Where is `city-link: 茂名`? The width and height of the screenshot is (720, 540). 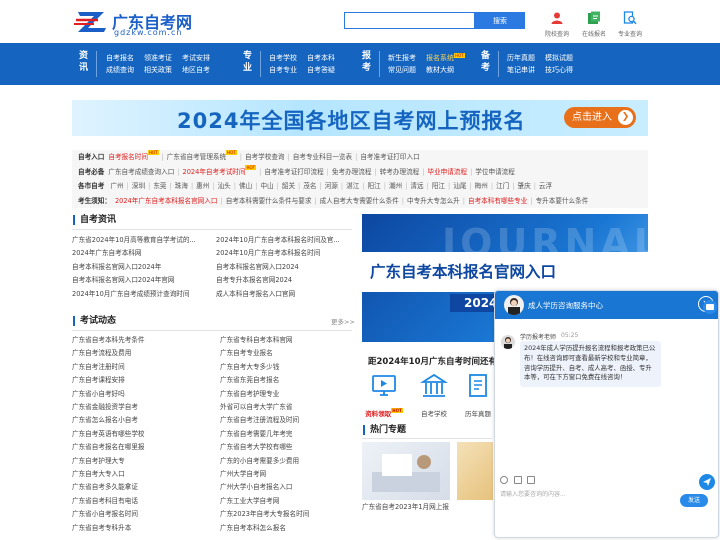
city-link: 茂名 is located at coordinates (309, 186).